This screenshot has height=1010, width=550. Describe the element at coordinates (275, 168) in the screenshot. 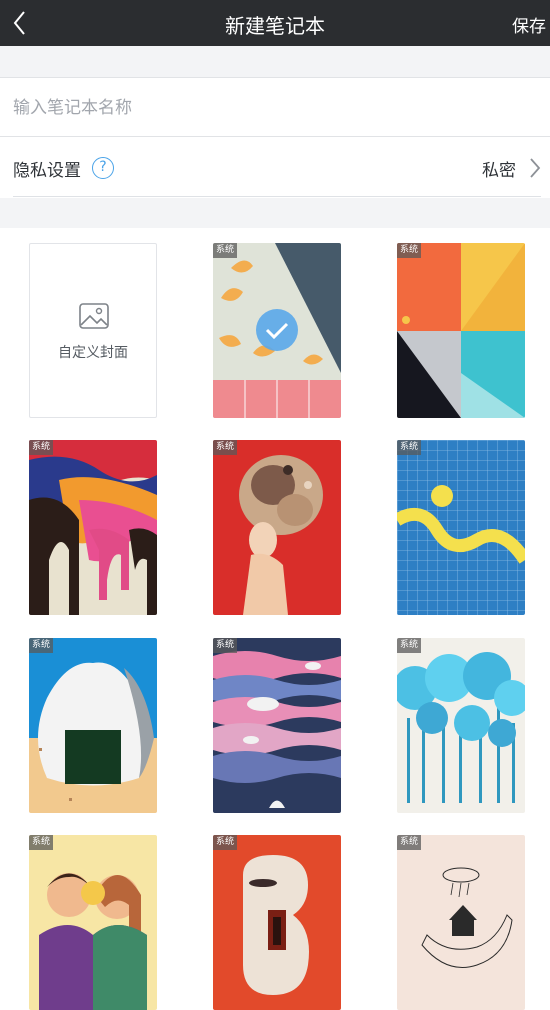

I see `privacy-settings-row: 隐私设置 私密` at that location.